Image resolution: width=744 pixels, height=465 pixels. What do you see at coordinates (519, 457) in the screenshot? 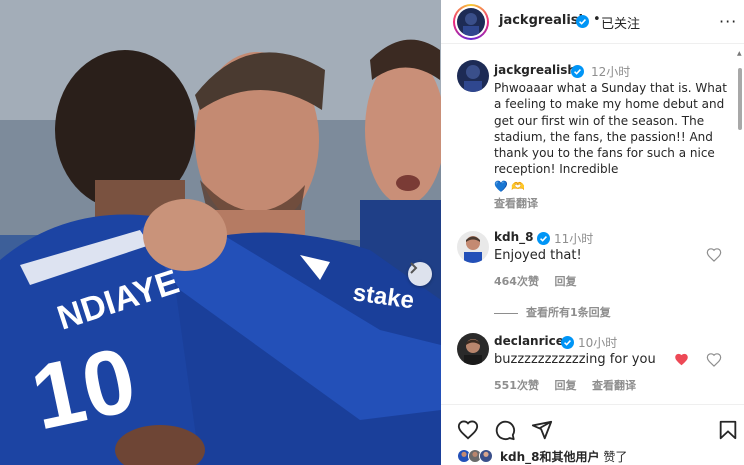
I see `liker-username: kdh_8` at bounding box center [519, 457].